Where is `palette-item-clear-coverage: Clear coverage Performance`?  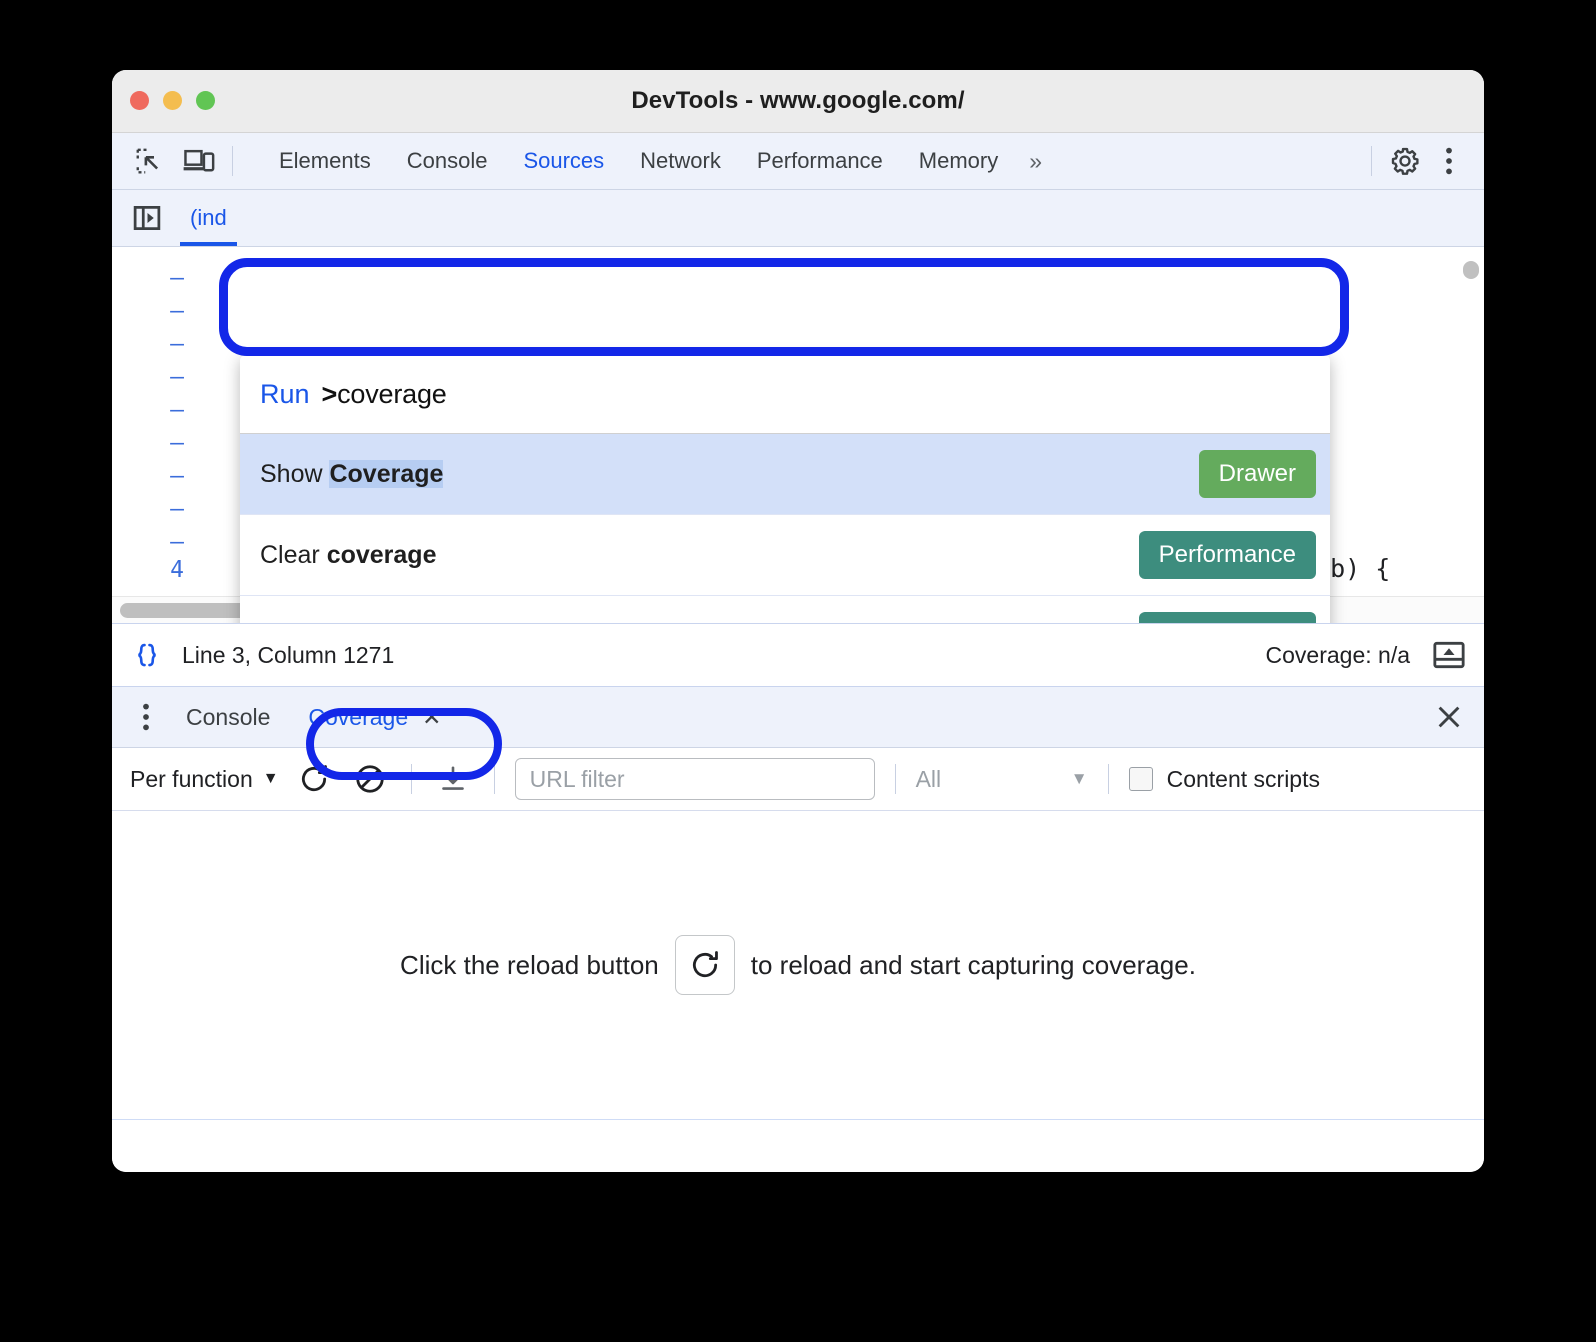 palette-item-clear-coverage: Clear coverage Performance is located at coordinates (785, 555).